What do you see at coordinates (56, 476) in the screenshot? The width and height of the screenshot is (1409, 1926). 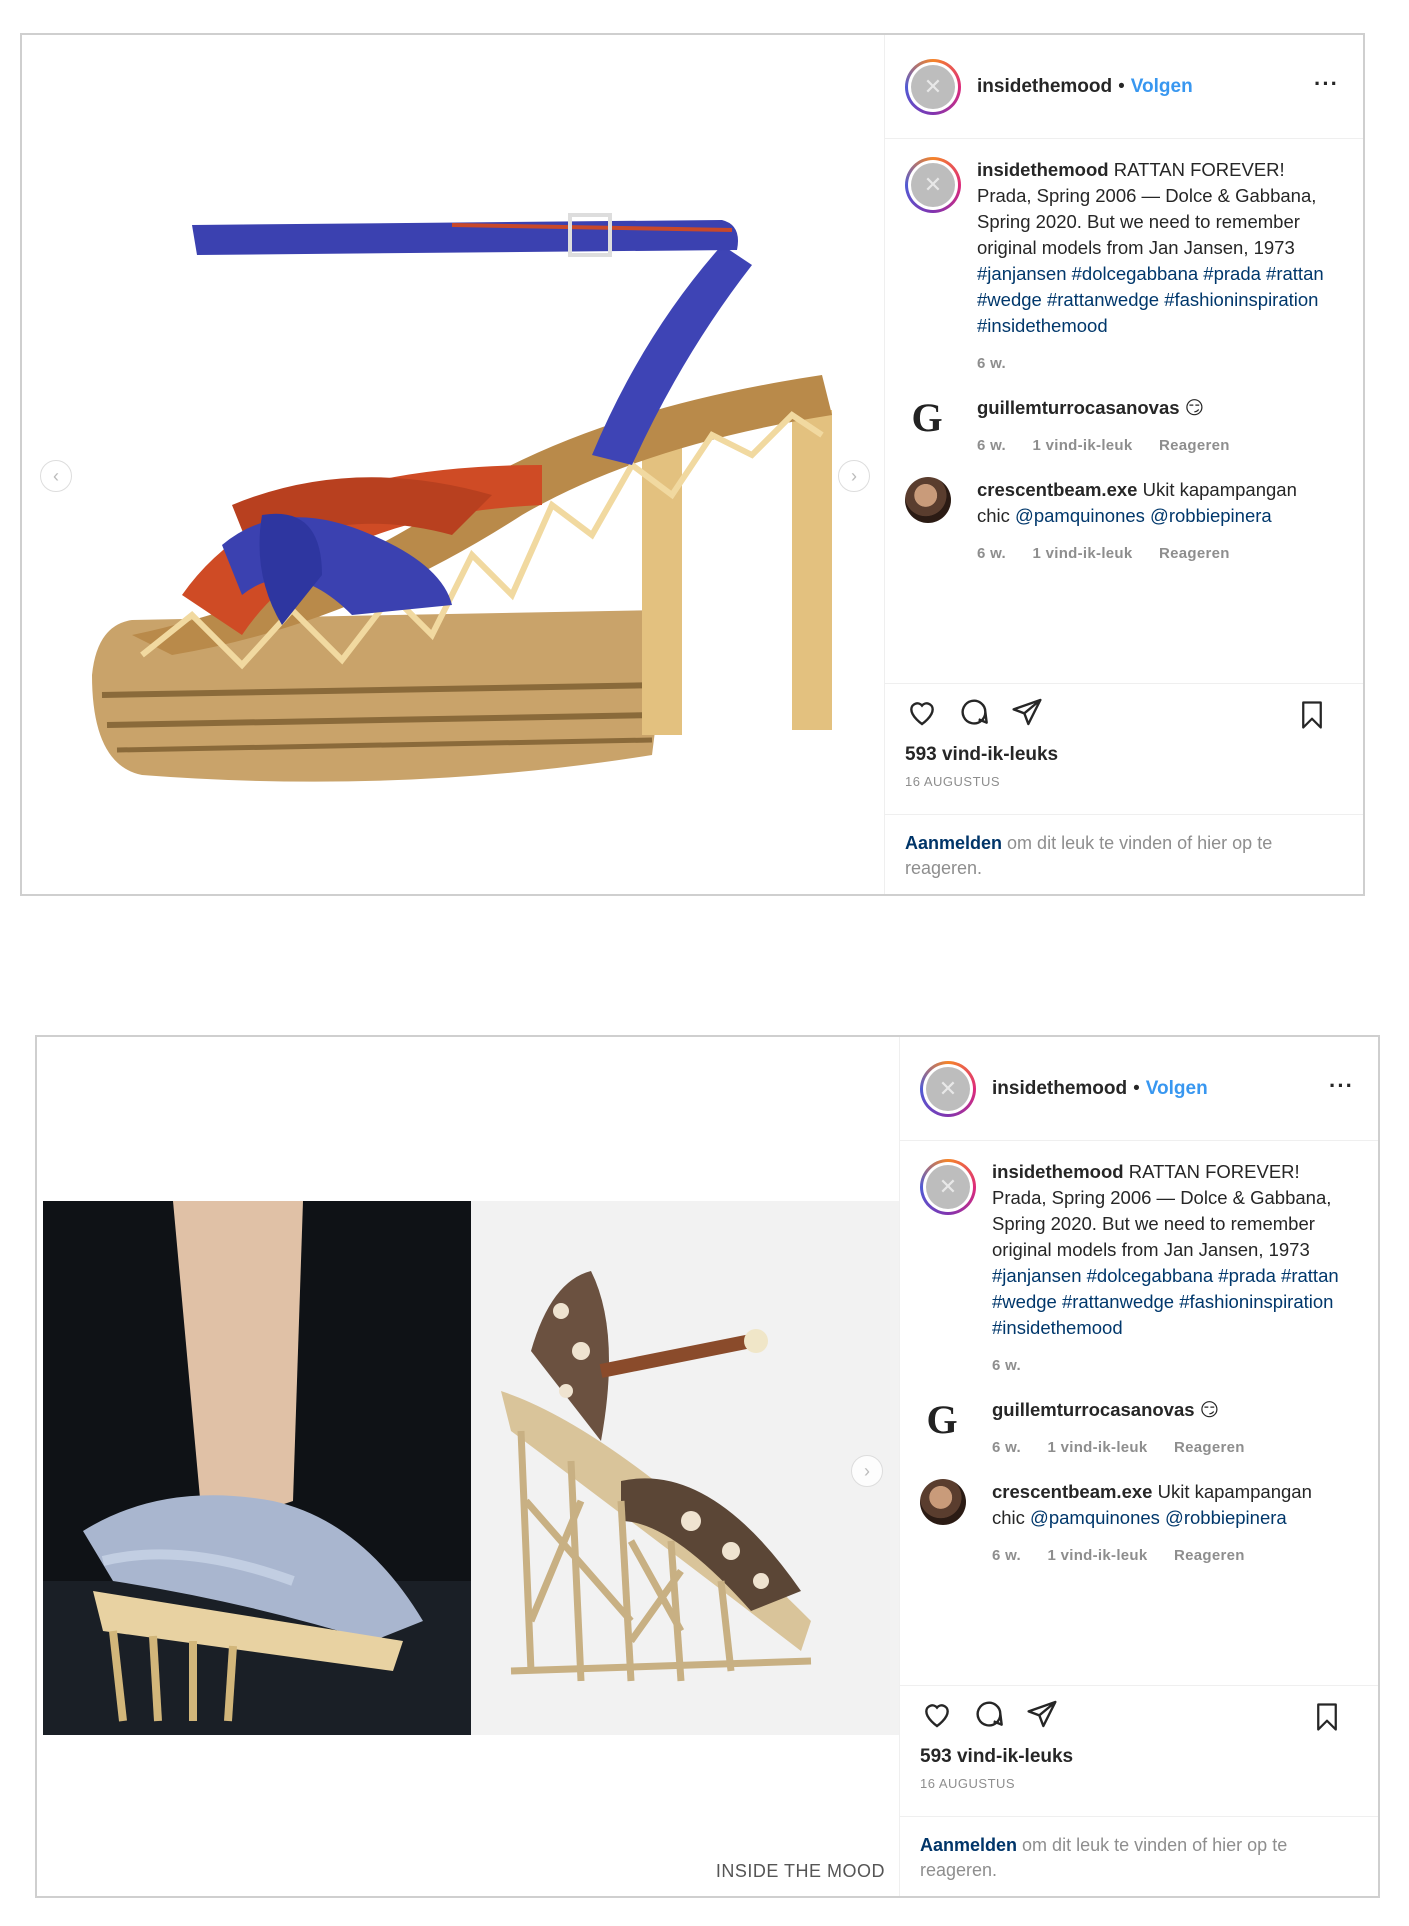 I see `chevron-left-icon: ‹` at bounding box center [56, 476].